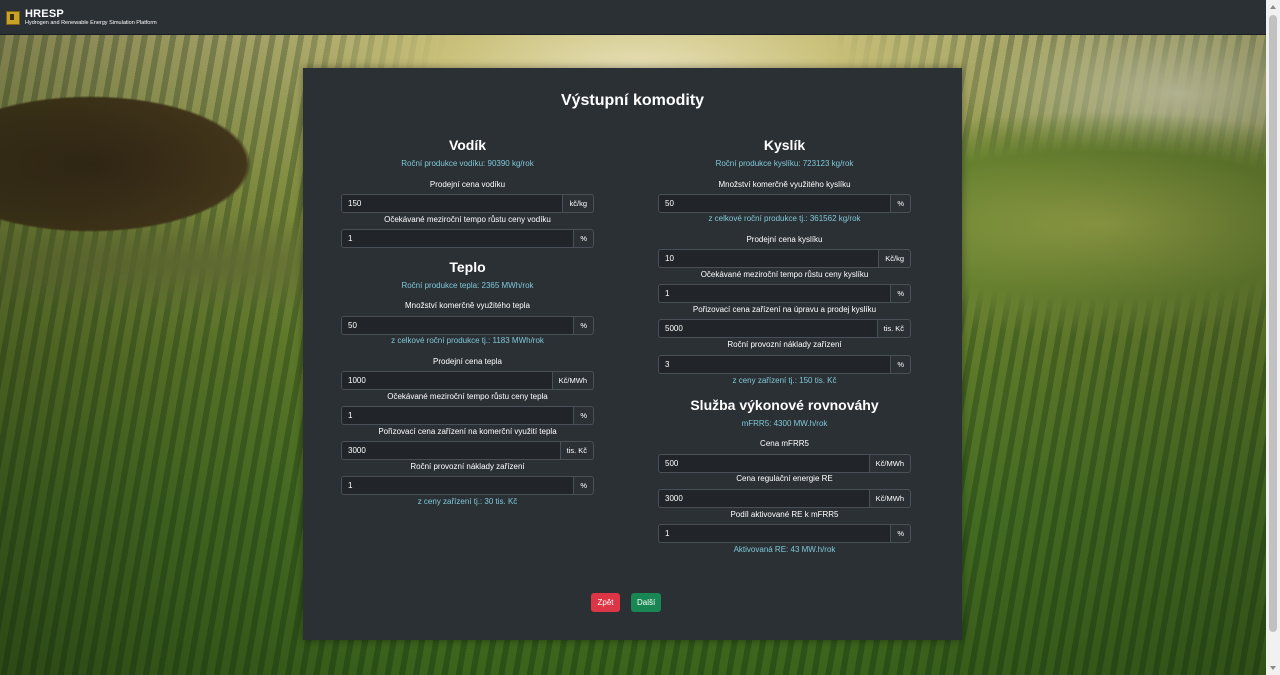  I want to click on kyslik-price-input, so click(769, 258).